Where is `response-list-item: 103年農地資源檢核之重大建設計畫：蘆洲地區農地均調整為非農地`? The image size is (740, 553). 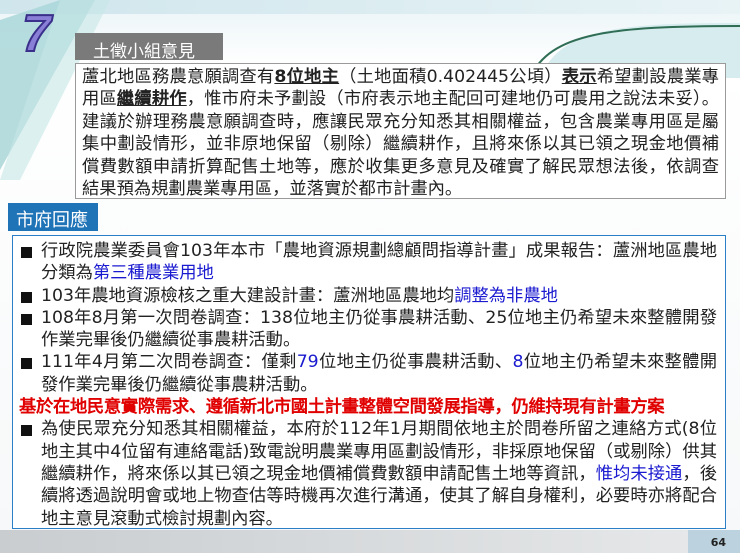
response-list-item: 103年農地資源檢核之重大建設計畫：蘆洲地區農地均調整為非農地 is located at coordinates (368, 296).